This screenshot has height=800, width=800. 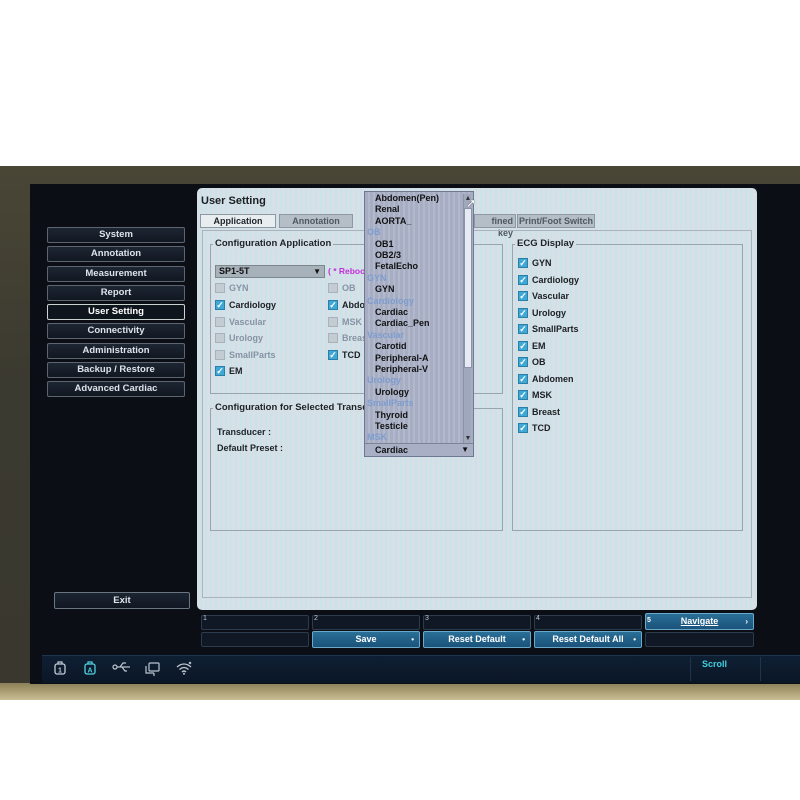 What do you see at coordinates (386, 313) in the screenshot?
I see `dropdown-option: Cardiac` at bounding box center [386, 313].